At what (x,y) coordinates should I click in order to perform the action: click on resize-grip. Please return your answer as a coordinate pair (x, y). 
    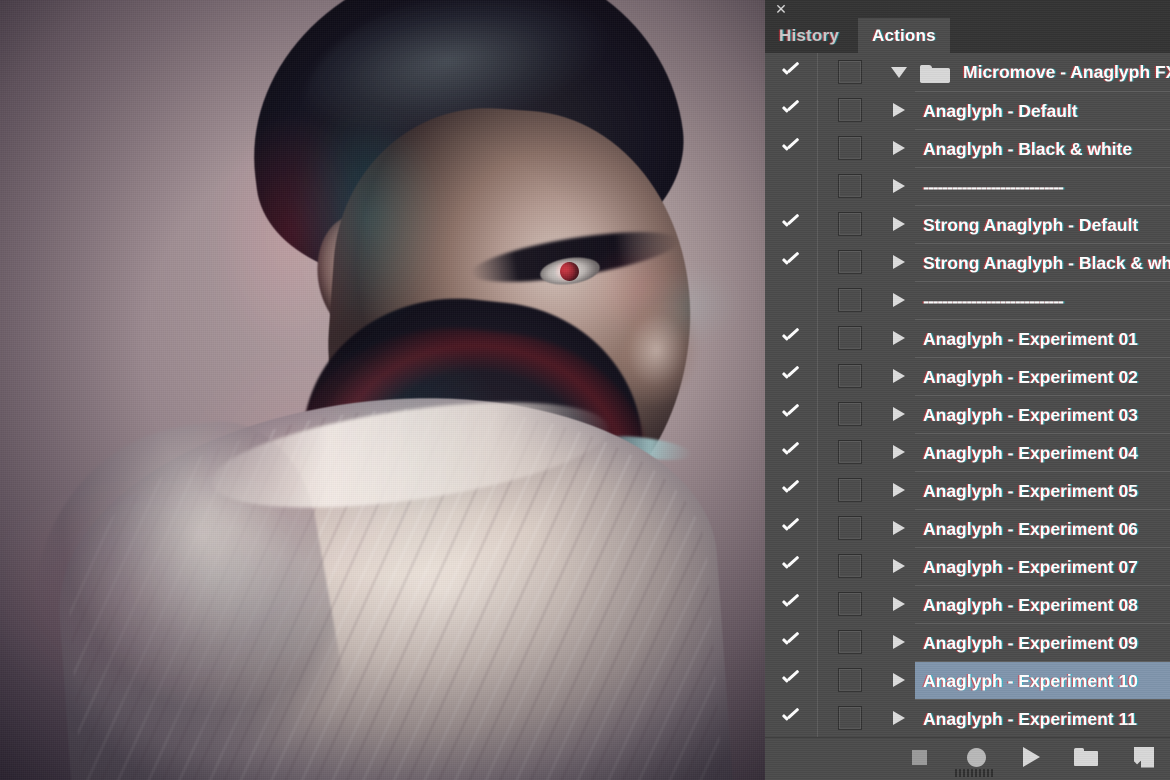
    Looking at the image, I should click on (975, 773).